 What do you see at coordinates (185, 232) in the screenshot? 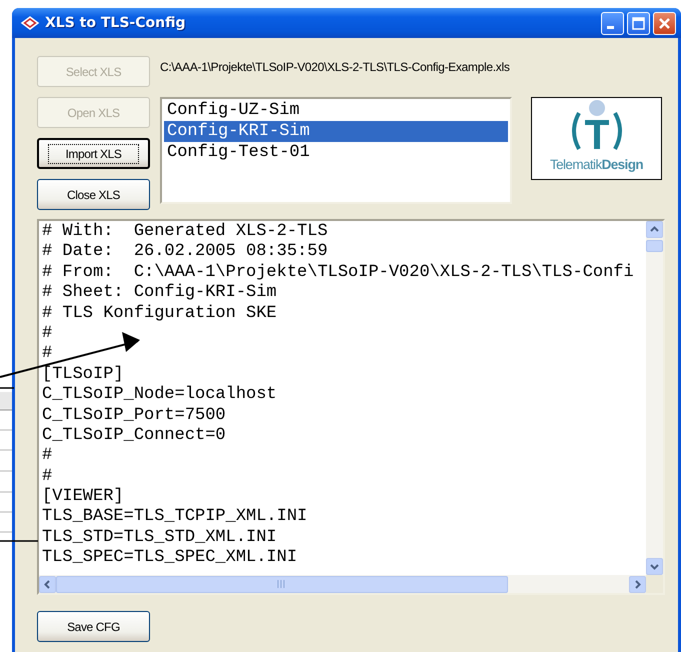
I see `text-line: # With: Generated XLS-2-TLS` at bounding box center [185, 232].